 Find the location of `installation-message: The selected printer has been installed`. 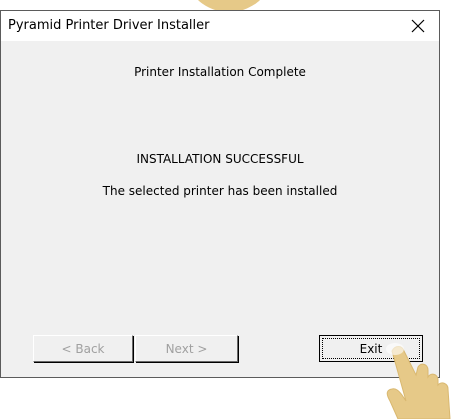

installation-message: The selected printer has been installed is located at coordinates (220, 191).